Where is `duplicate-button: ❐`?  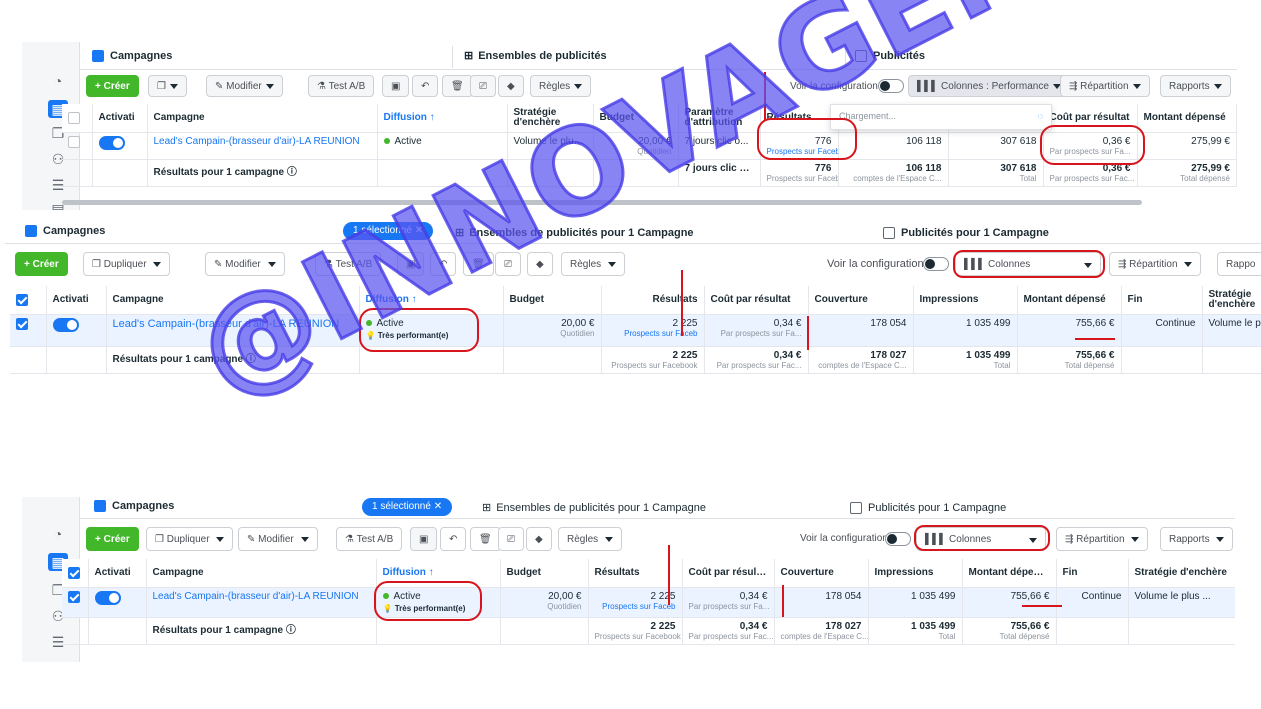 duplicate-button: ❐ is located at coordinates (167, 86).